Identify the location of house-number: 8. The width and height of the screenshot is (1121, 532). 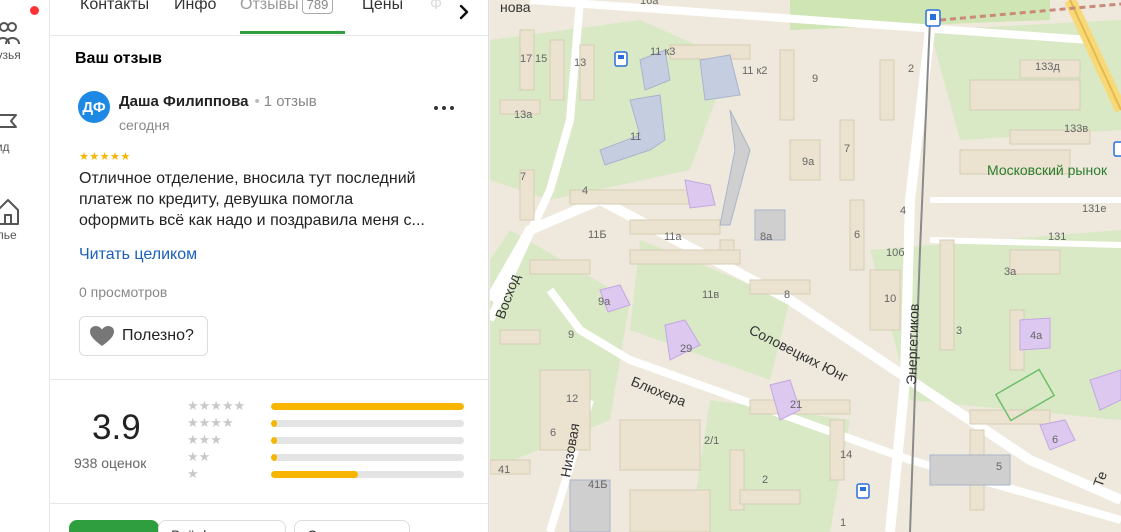
(787, 295).